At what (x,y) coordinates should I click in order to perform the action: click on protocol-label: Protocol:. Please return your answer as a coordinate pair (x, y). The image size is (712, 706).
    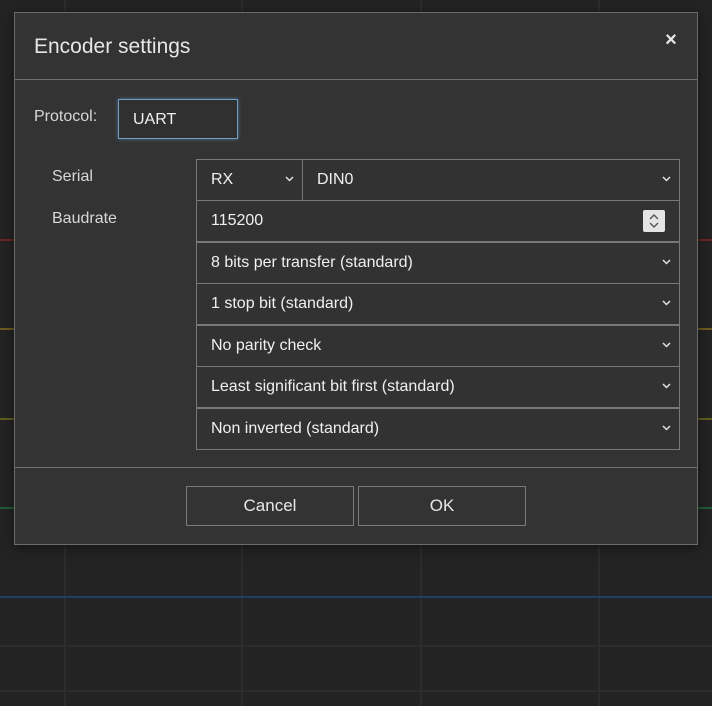
    Looking at the image, I should click on (66, 116).